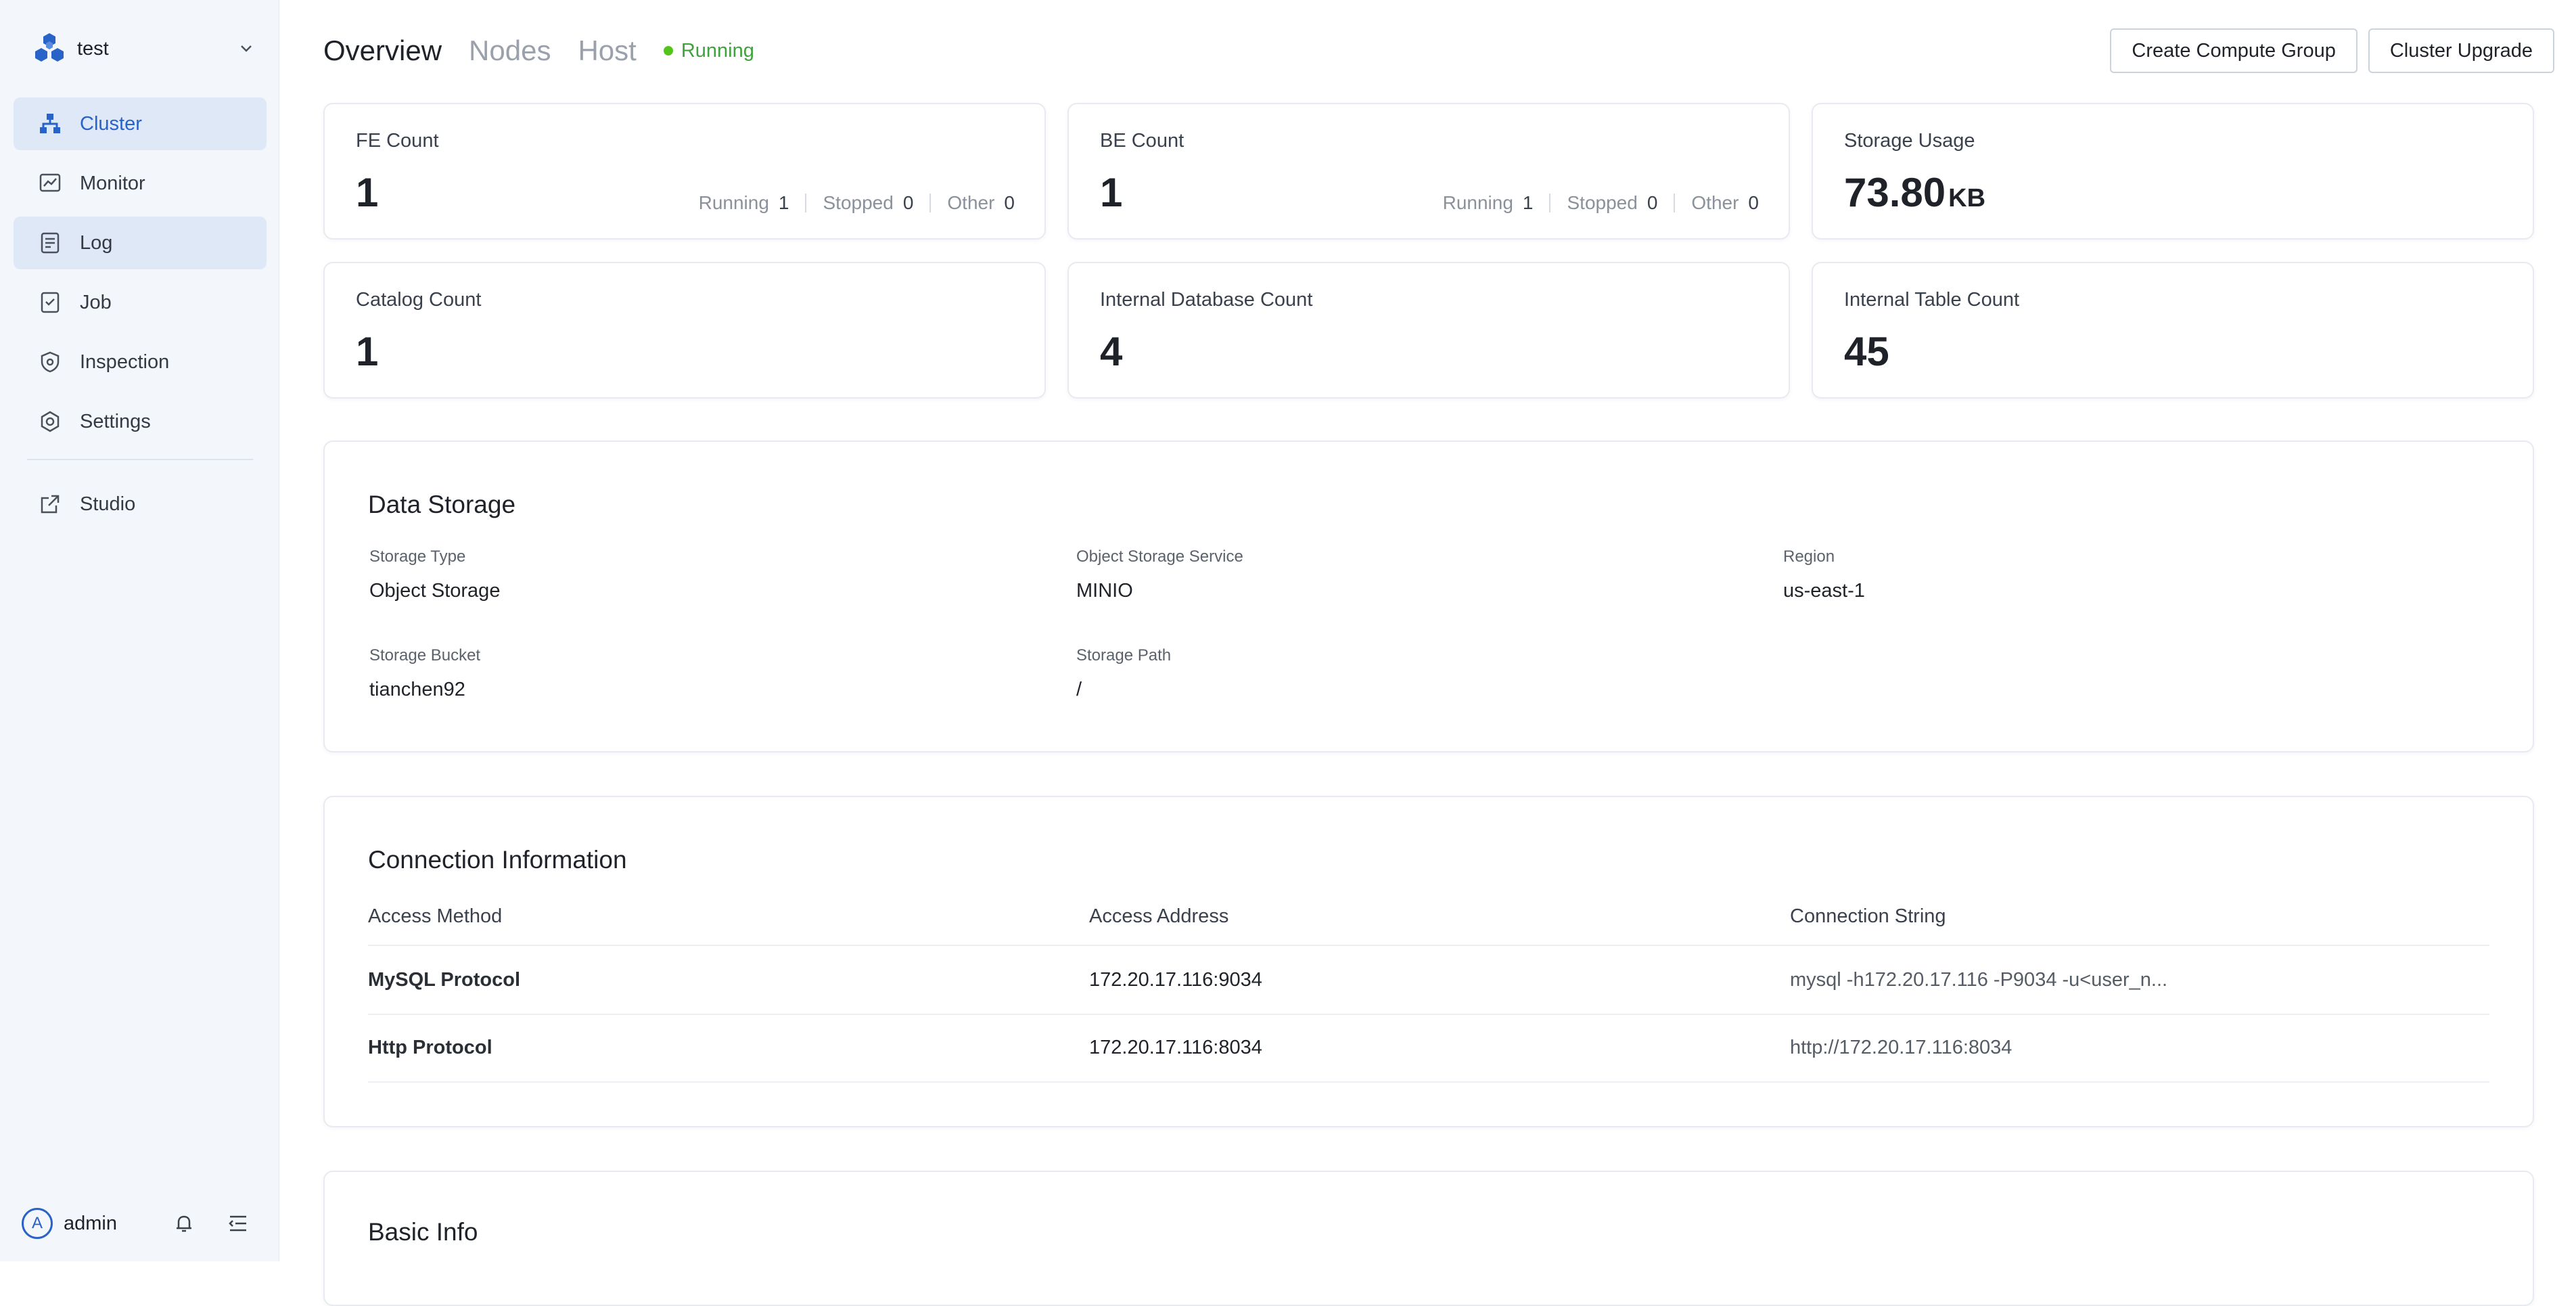  I want to click on cluster-name: test, so click(93, 48).